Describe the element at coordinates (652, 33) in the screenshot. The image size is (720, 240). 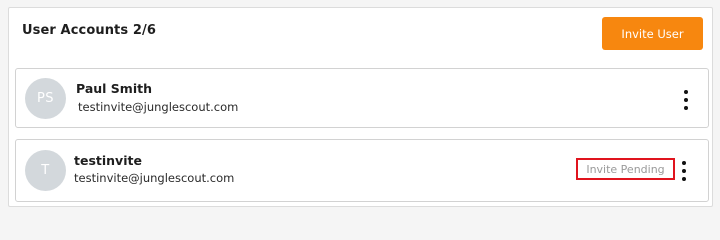
I see `invite-user-button: Invite User` at that location.